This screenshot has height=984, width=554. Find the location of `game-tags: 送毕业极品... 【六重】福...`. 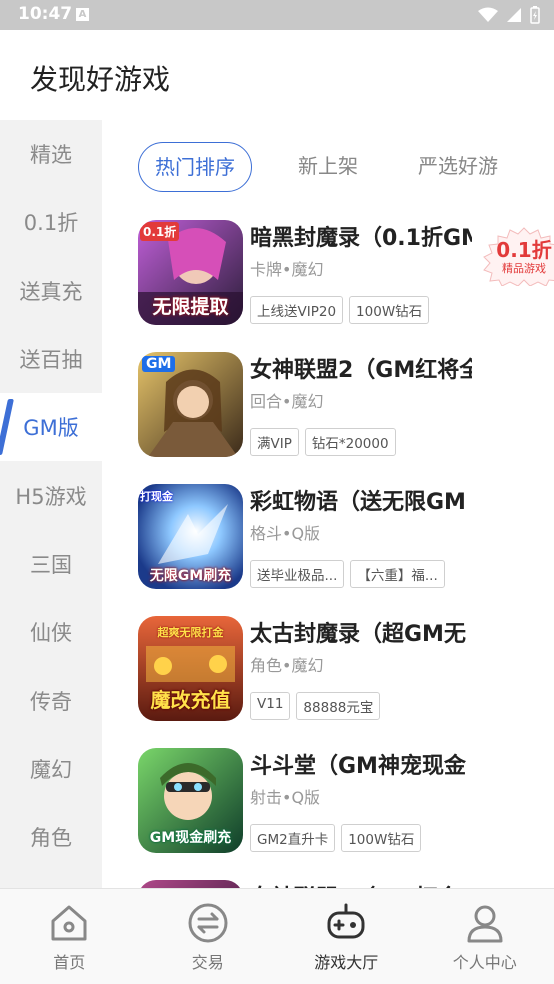

game-tags: 送毕业极品... 【六重】福... is located at coordinates (347, 574).